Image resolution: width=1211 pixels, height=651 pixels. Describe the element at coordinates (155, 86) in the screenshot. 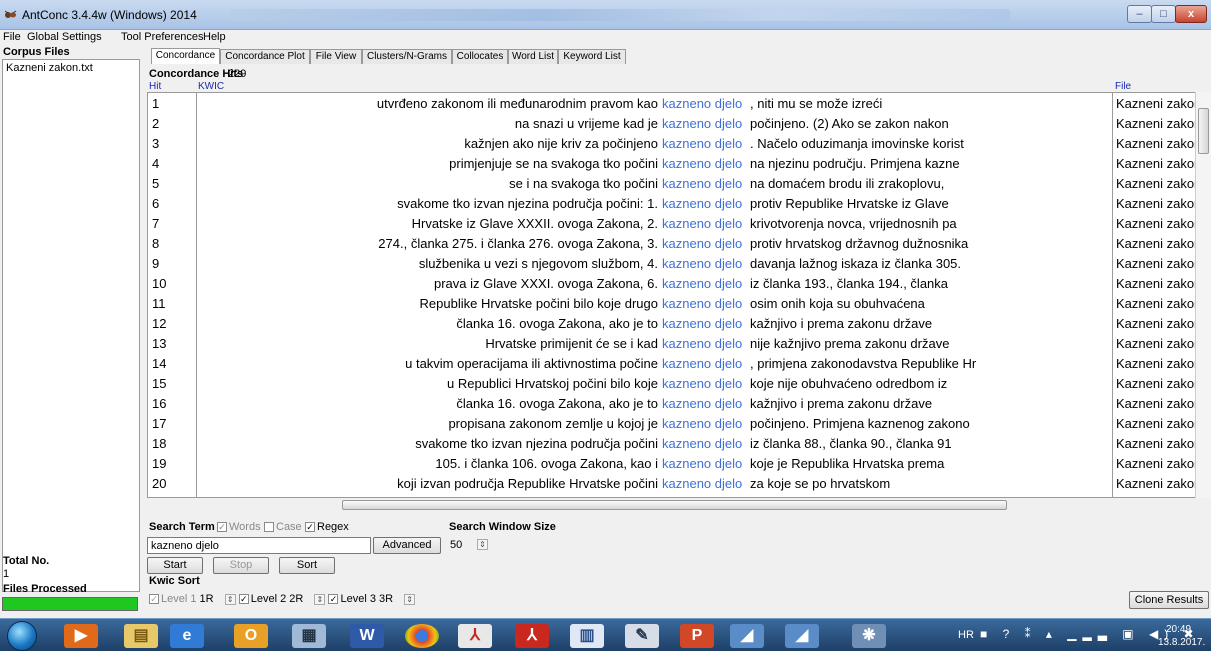

I see `hit-column-header: Hit` at that location.